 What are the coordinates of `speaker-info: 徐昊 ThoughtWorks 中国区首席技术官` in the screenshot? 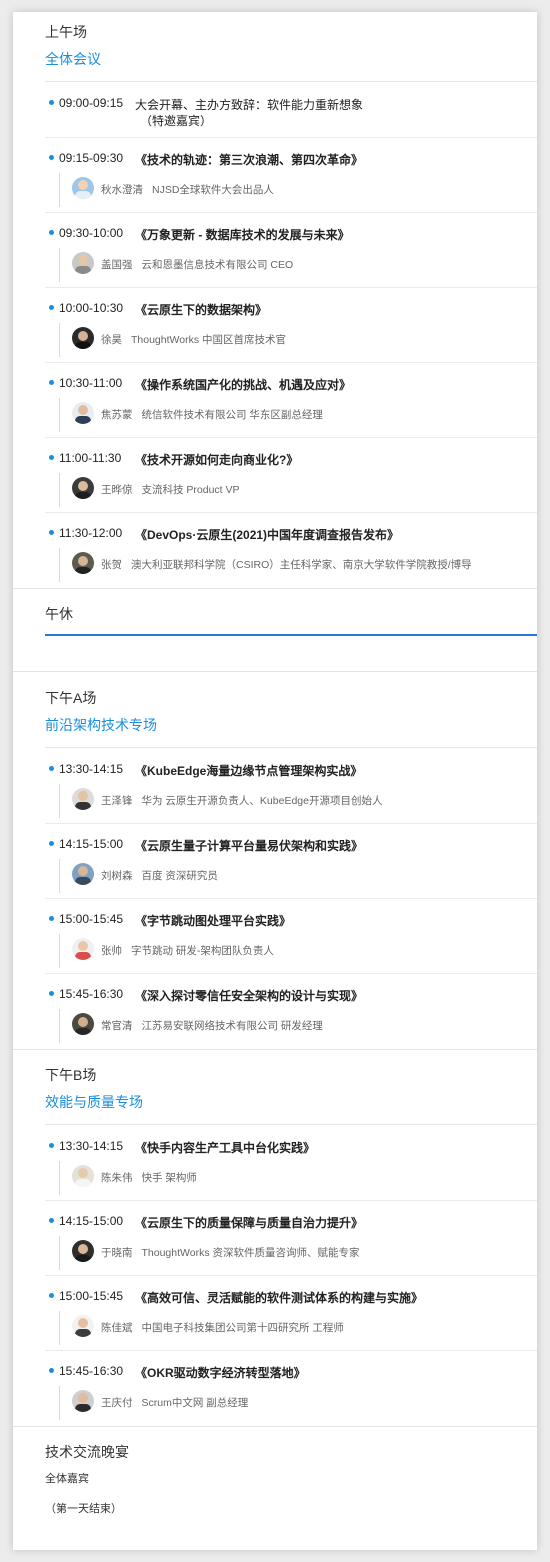 It's located at (193, 339).